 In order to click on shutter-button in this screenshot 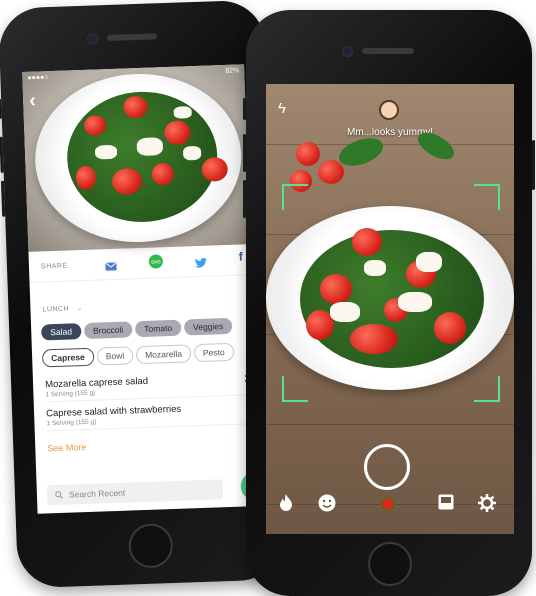, I will do `click(387, 467)`.